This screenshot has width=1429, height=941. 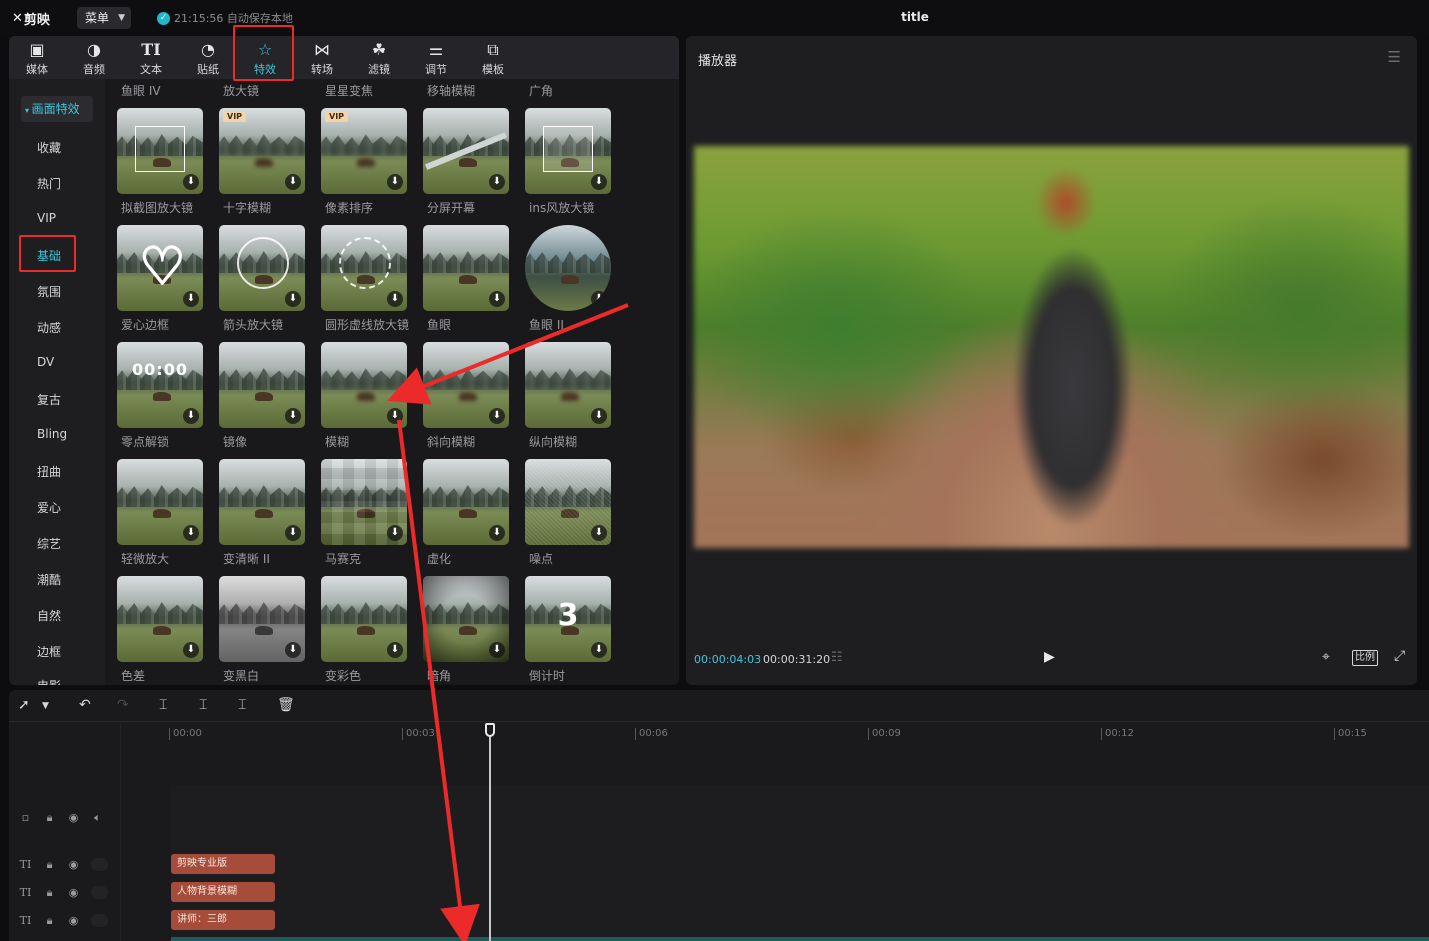 I want to click on grid-view-icon: ☷, so click(x=837, y=657).